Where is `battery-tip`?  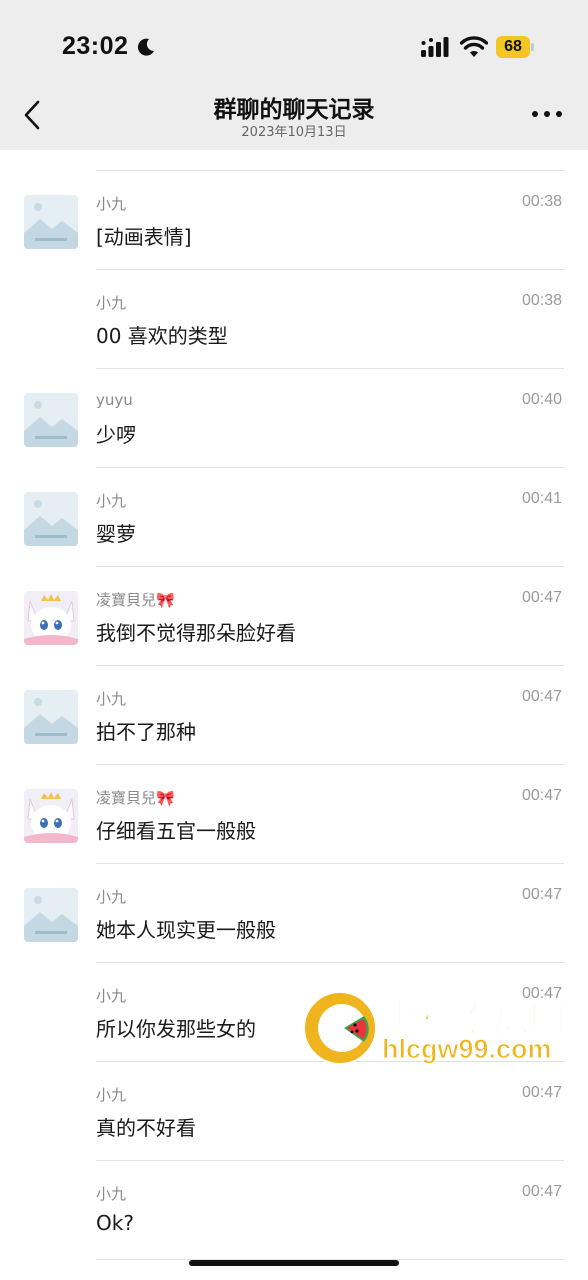
battery-tip is located at coordinates (532, 47).